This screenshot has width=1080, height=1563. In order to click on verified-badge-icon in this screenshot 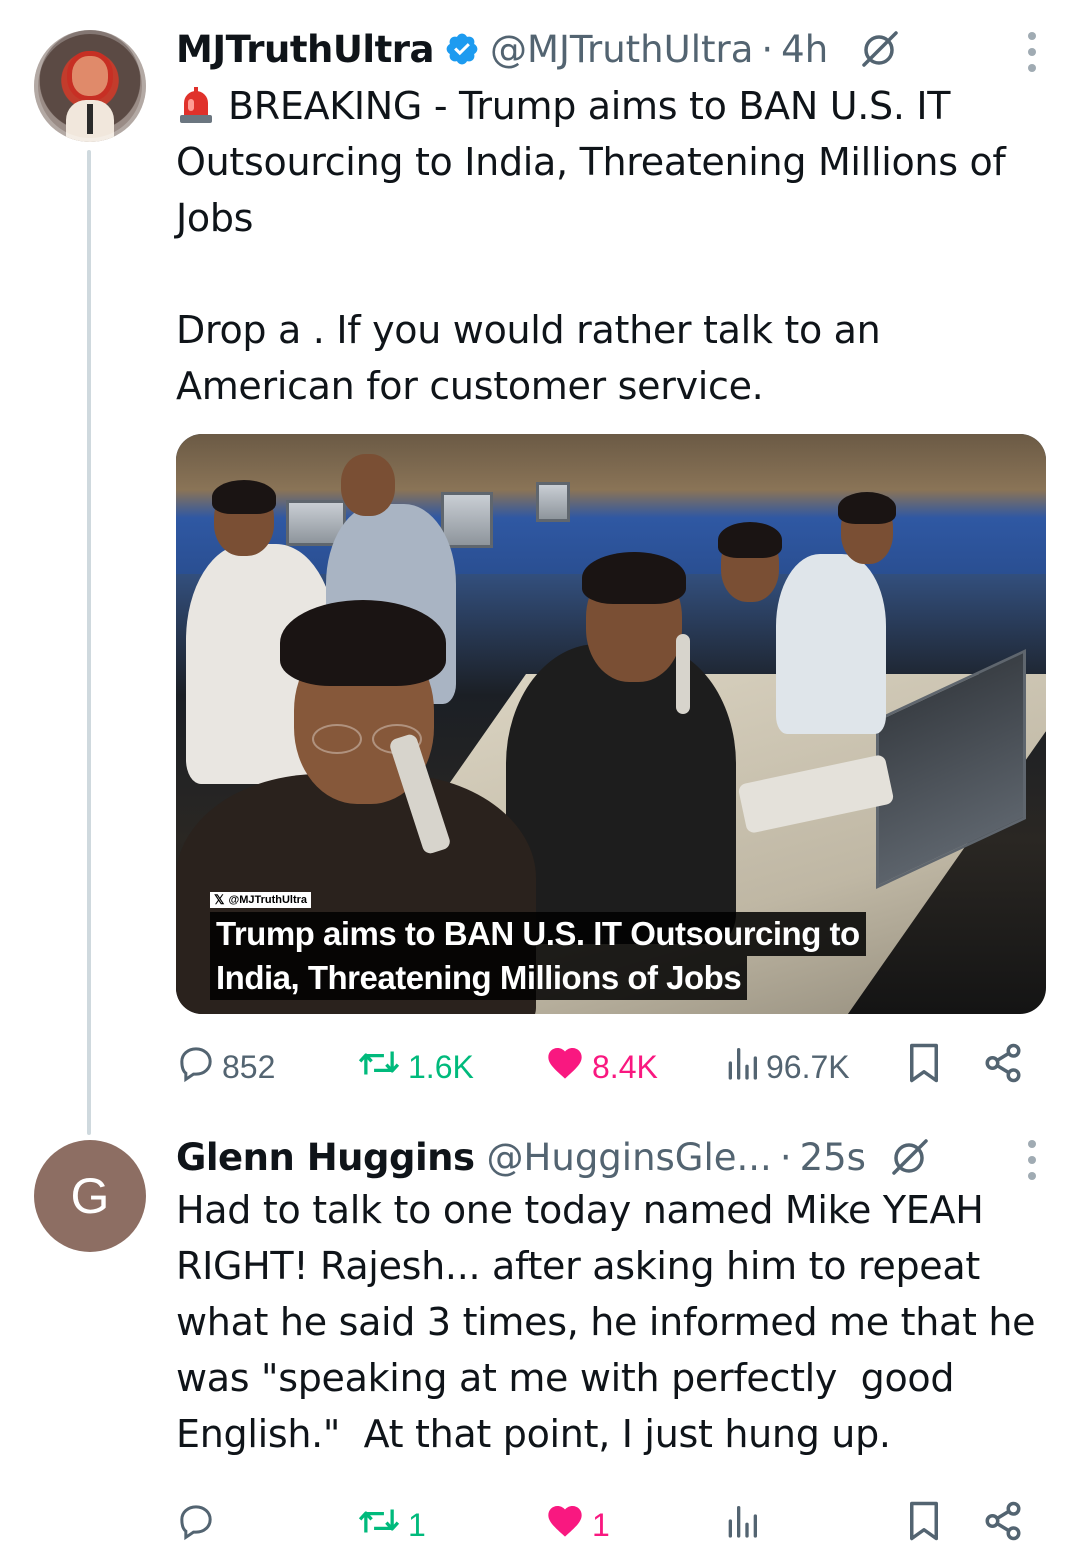, I will do `click(462, 49)`.